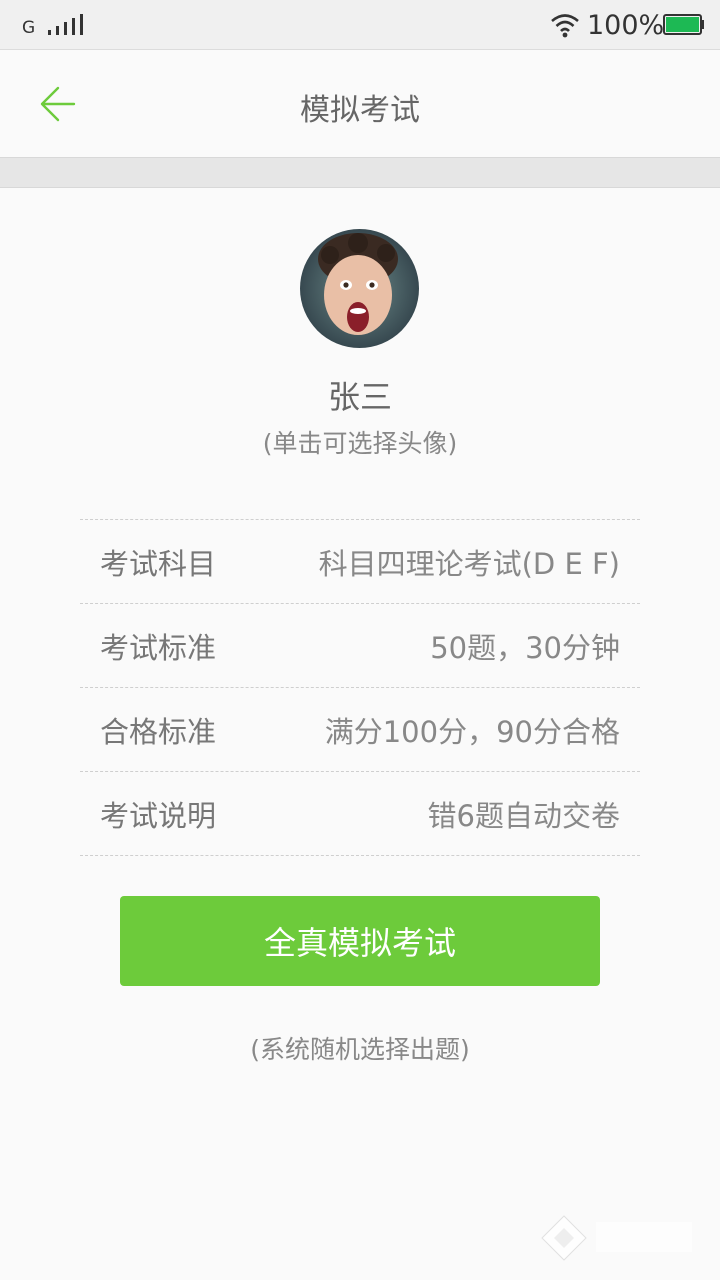  I want to click on info-row-subject: 考试科目 科目四理论考试(D E F), so click(360, 562).